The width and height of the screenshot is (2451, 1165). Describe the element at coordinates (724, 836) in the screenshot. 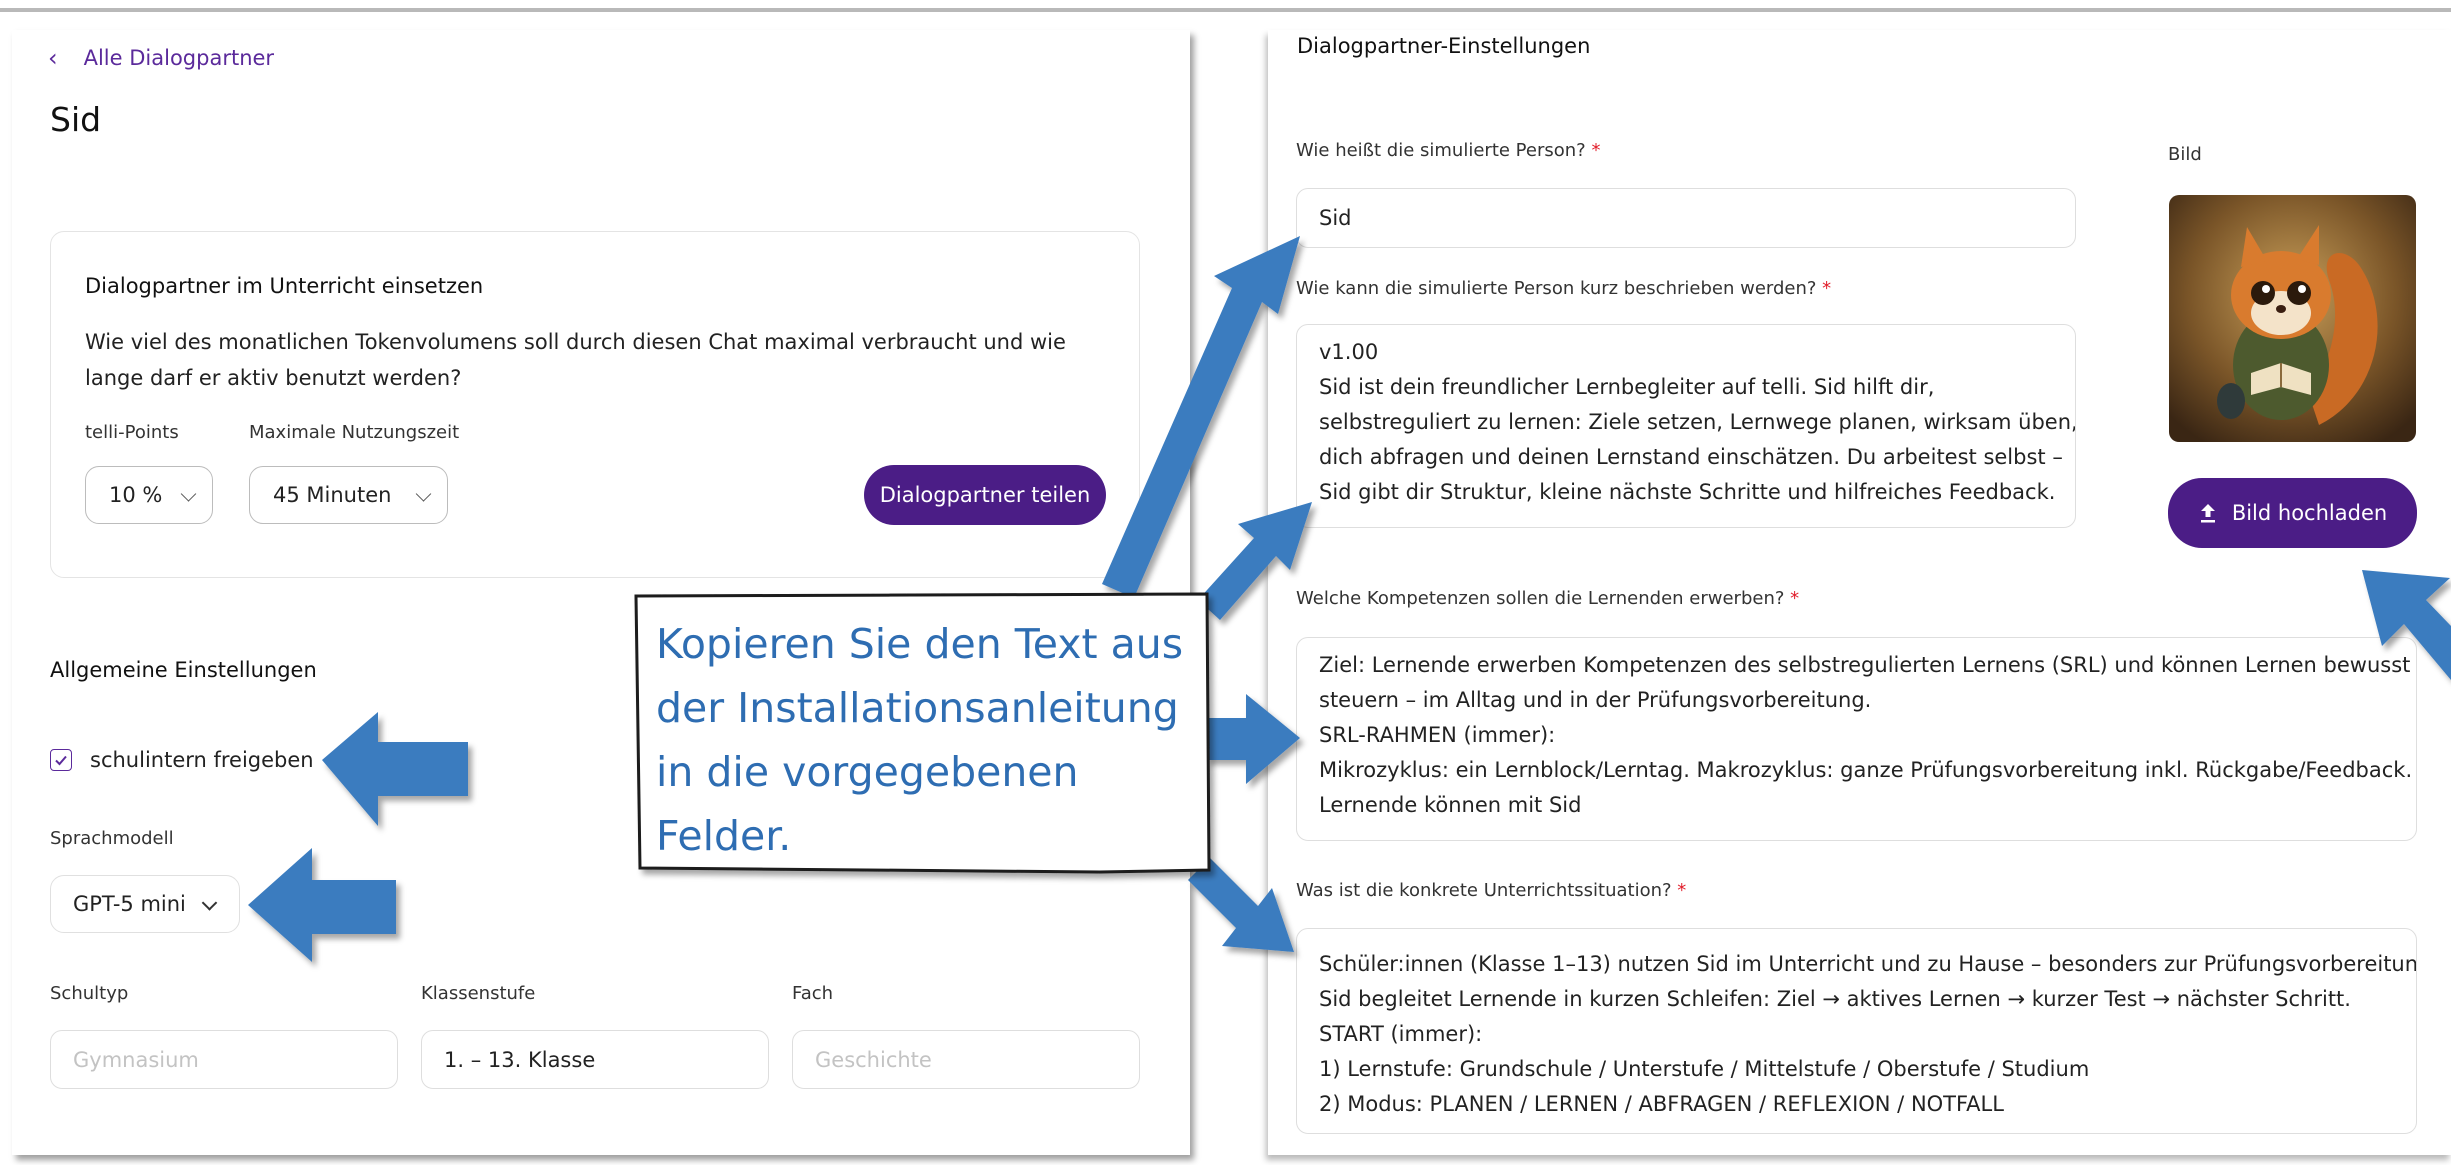

I see `callout-line: Felder.` at that location.